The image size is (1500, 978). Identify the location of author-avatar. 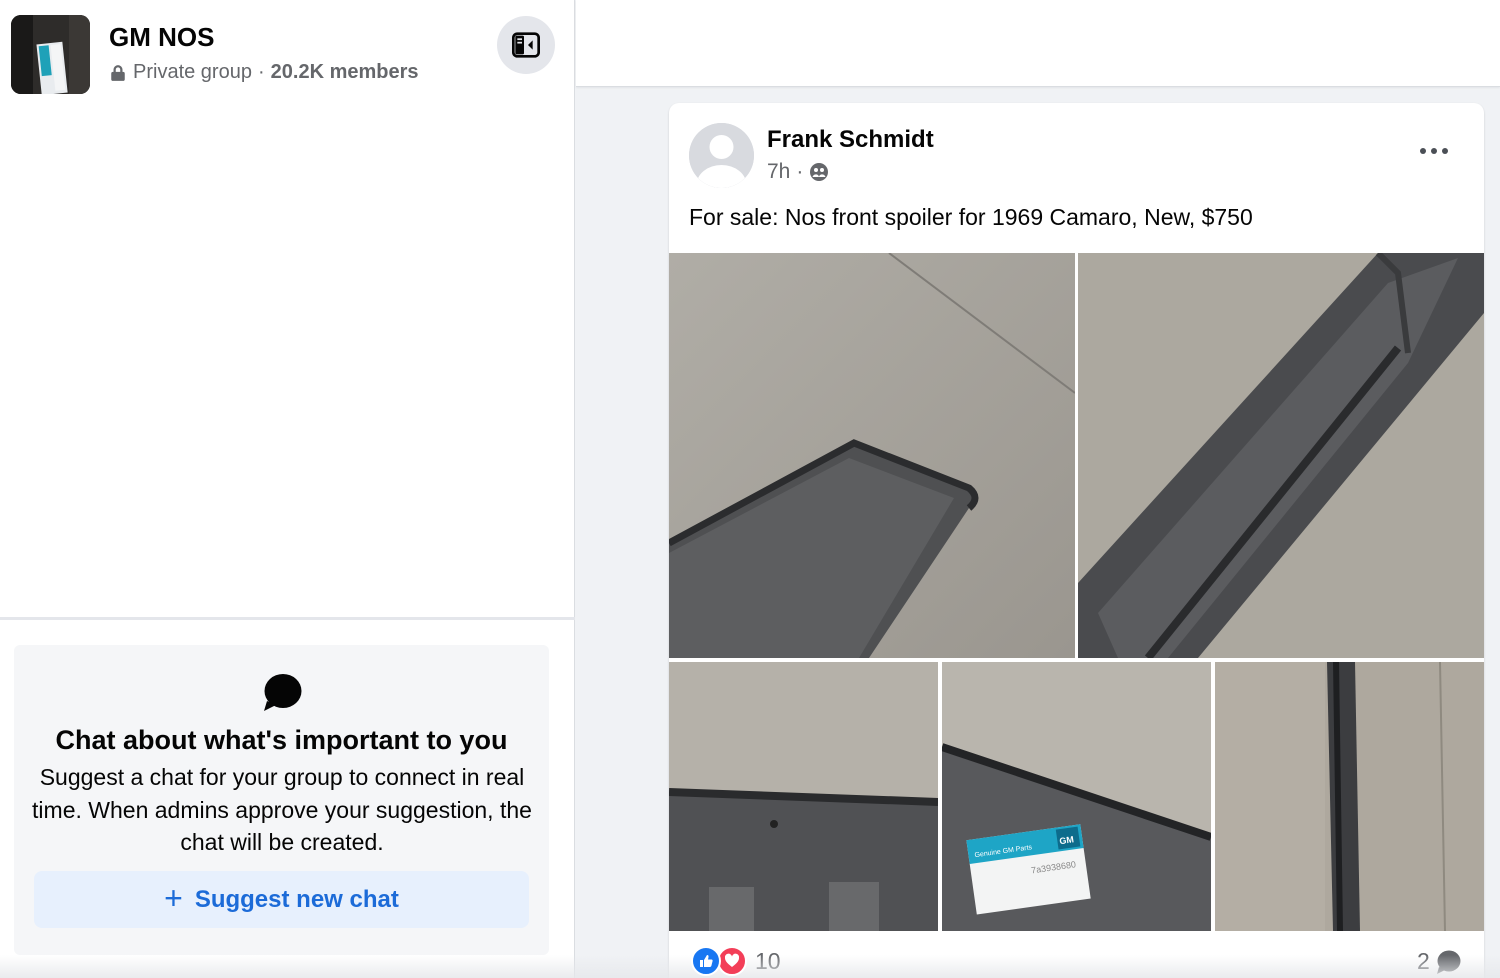
(721, 155).